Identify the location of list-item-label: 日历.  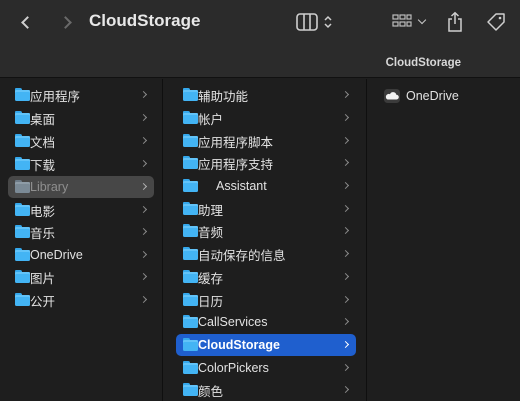
(211, 301).